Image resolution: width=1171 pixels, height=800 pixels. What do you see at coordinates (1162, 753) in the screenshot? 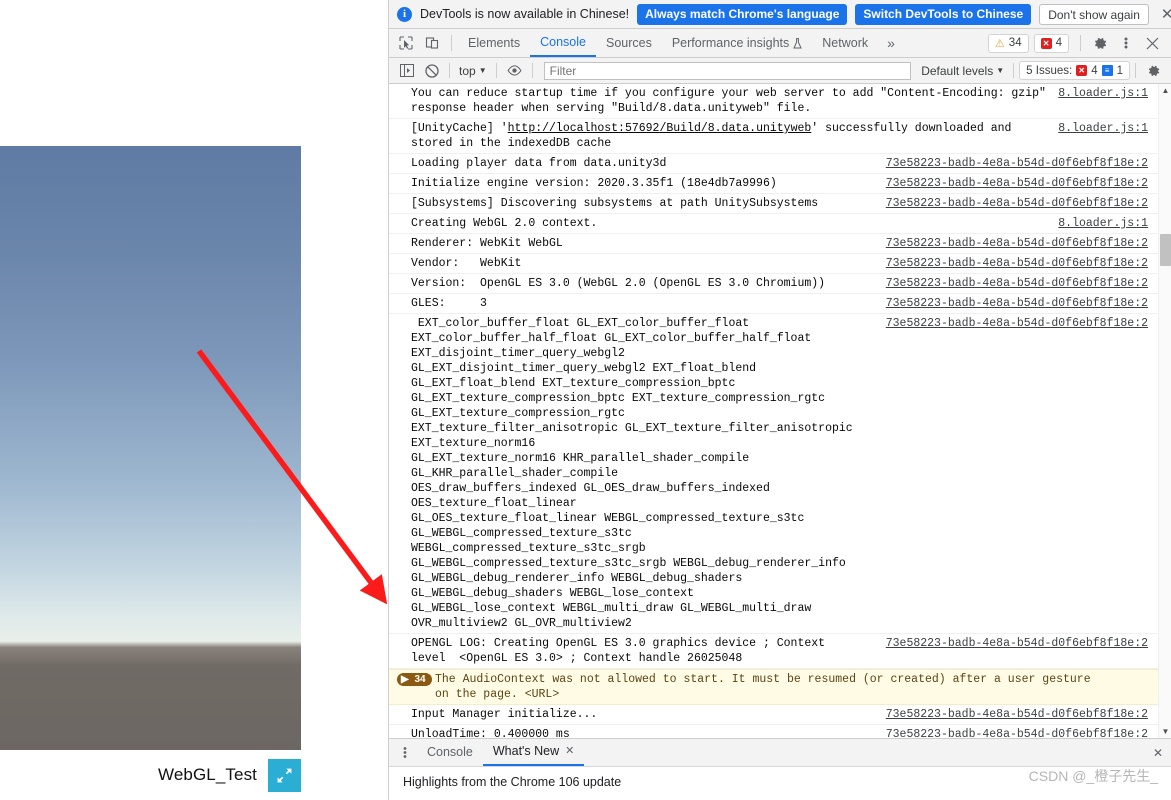
I see `drawer-close-icon: ✕` at bounding box center [1162, 753].